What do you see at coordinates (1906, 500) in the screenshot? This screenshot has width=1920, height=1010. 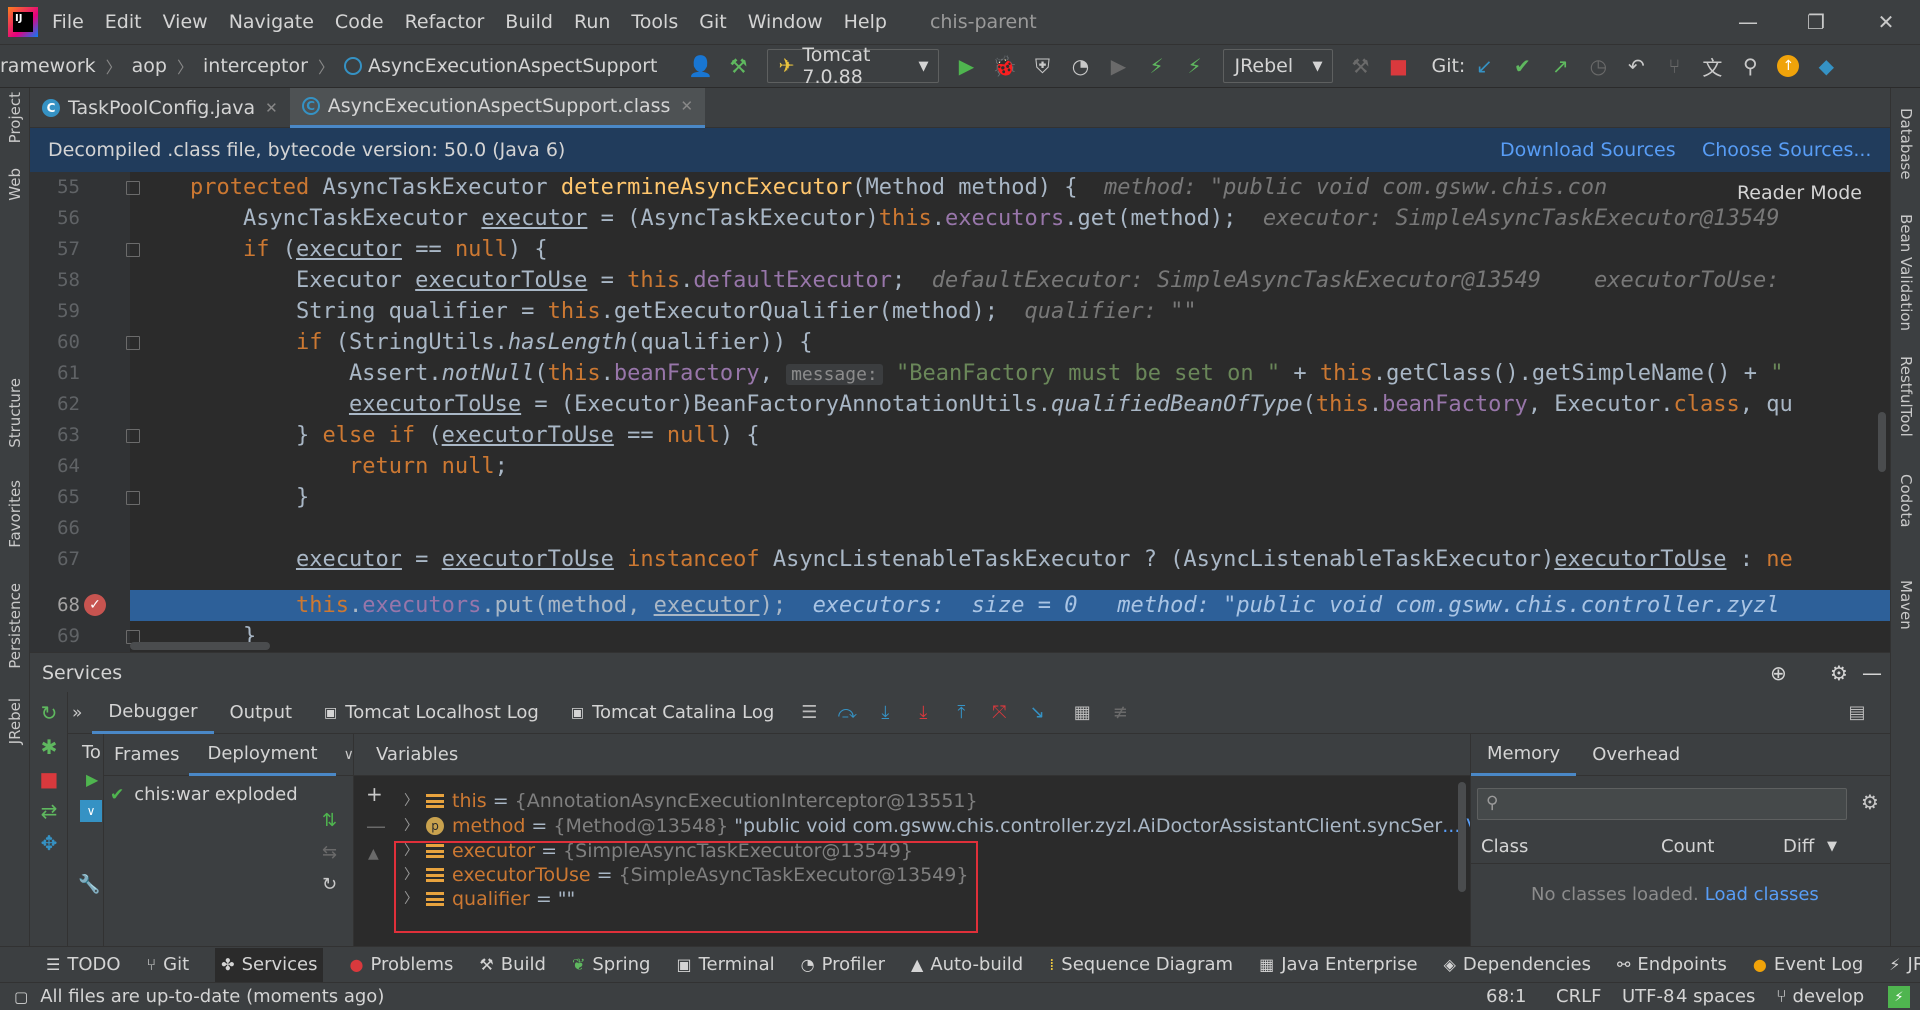 I see `tool-codota: Codota` at bounding box center [1906, 500].